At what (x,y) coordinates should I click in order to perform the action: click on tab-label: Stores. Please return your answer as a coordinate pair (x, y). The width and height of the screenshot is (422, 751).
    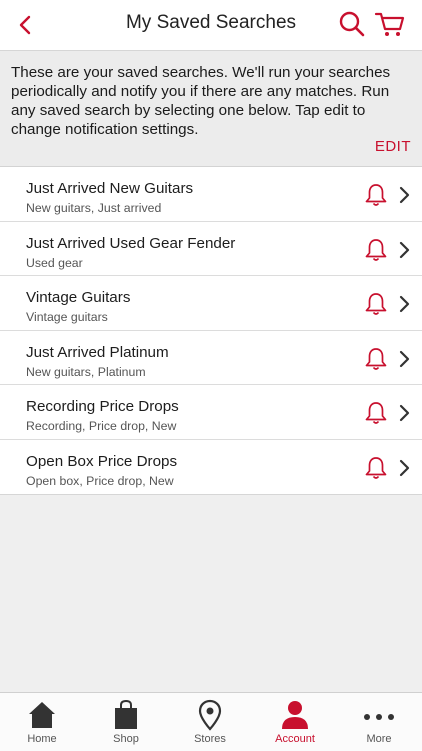
    Looking at the image, I should click on (210, 739).